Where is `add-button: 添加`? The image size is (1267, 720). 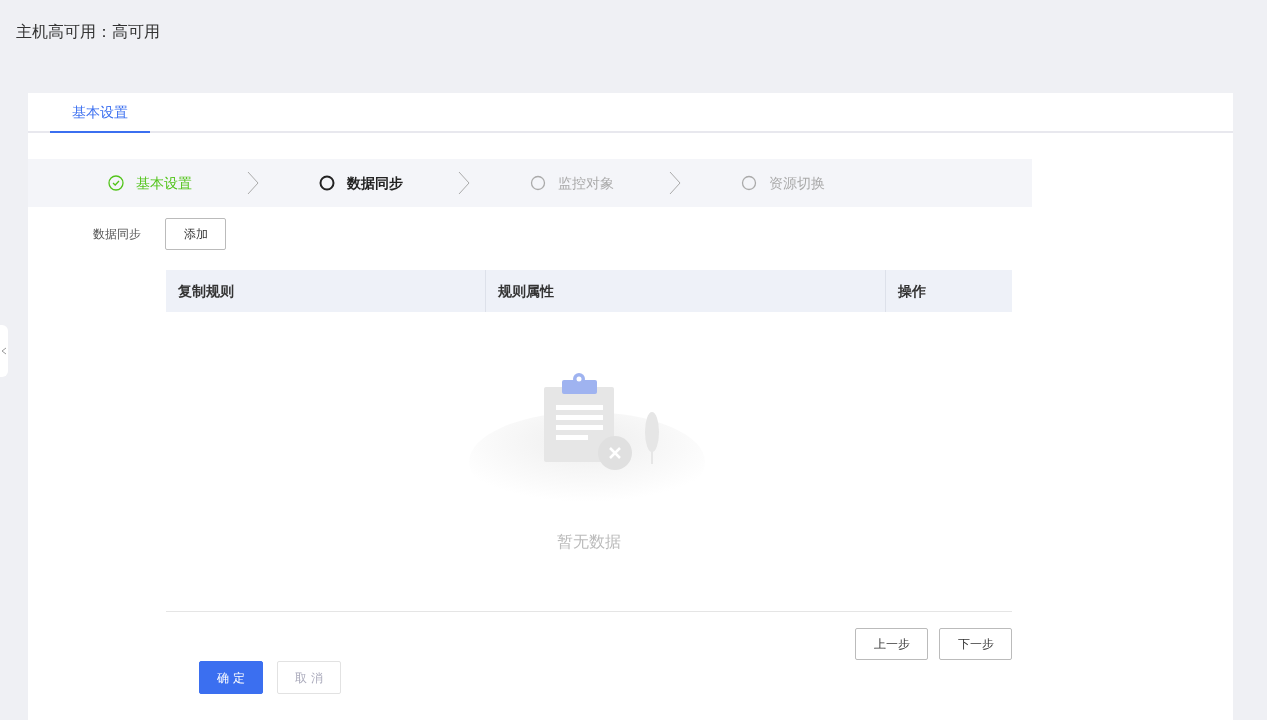 add-button: 添加 is located at coordinates (195, 234).